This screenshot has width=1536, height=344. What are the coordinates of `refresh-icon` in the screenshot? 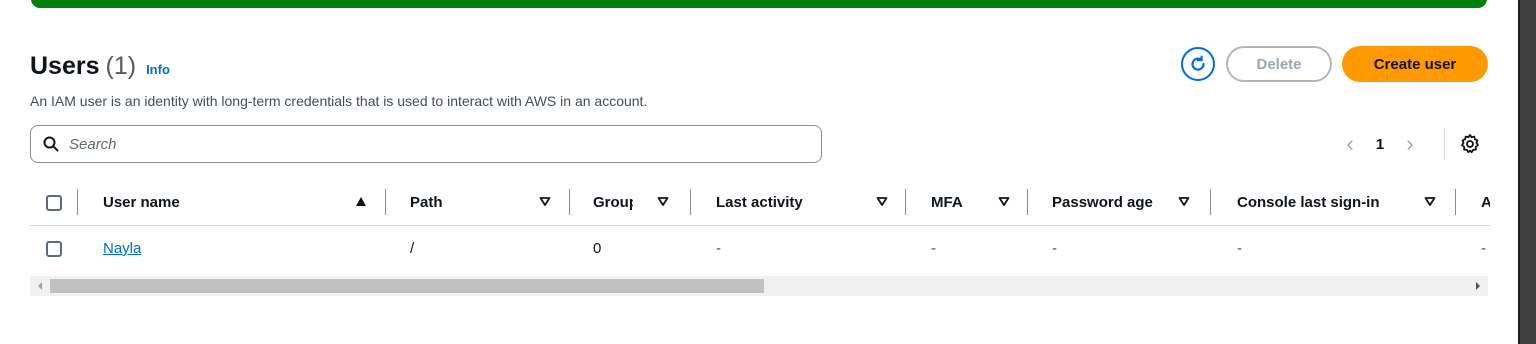 It's located at (1198, 63).